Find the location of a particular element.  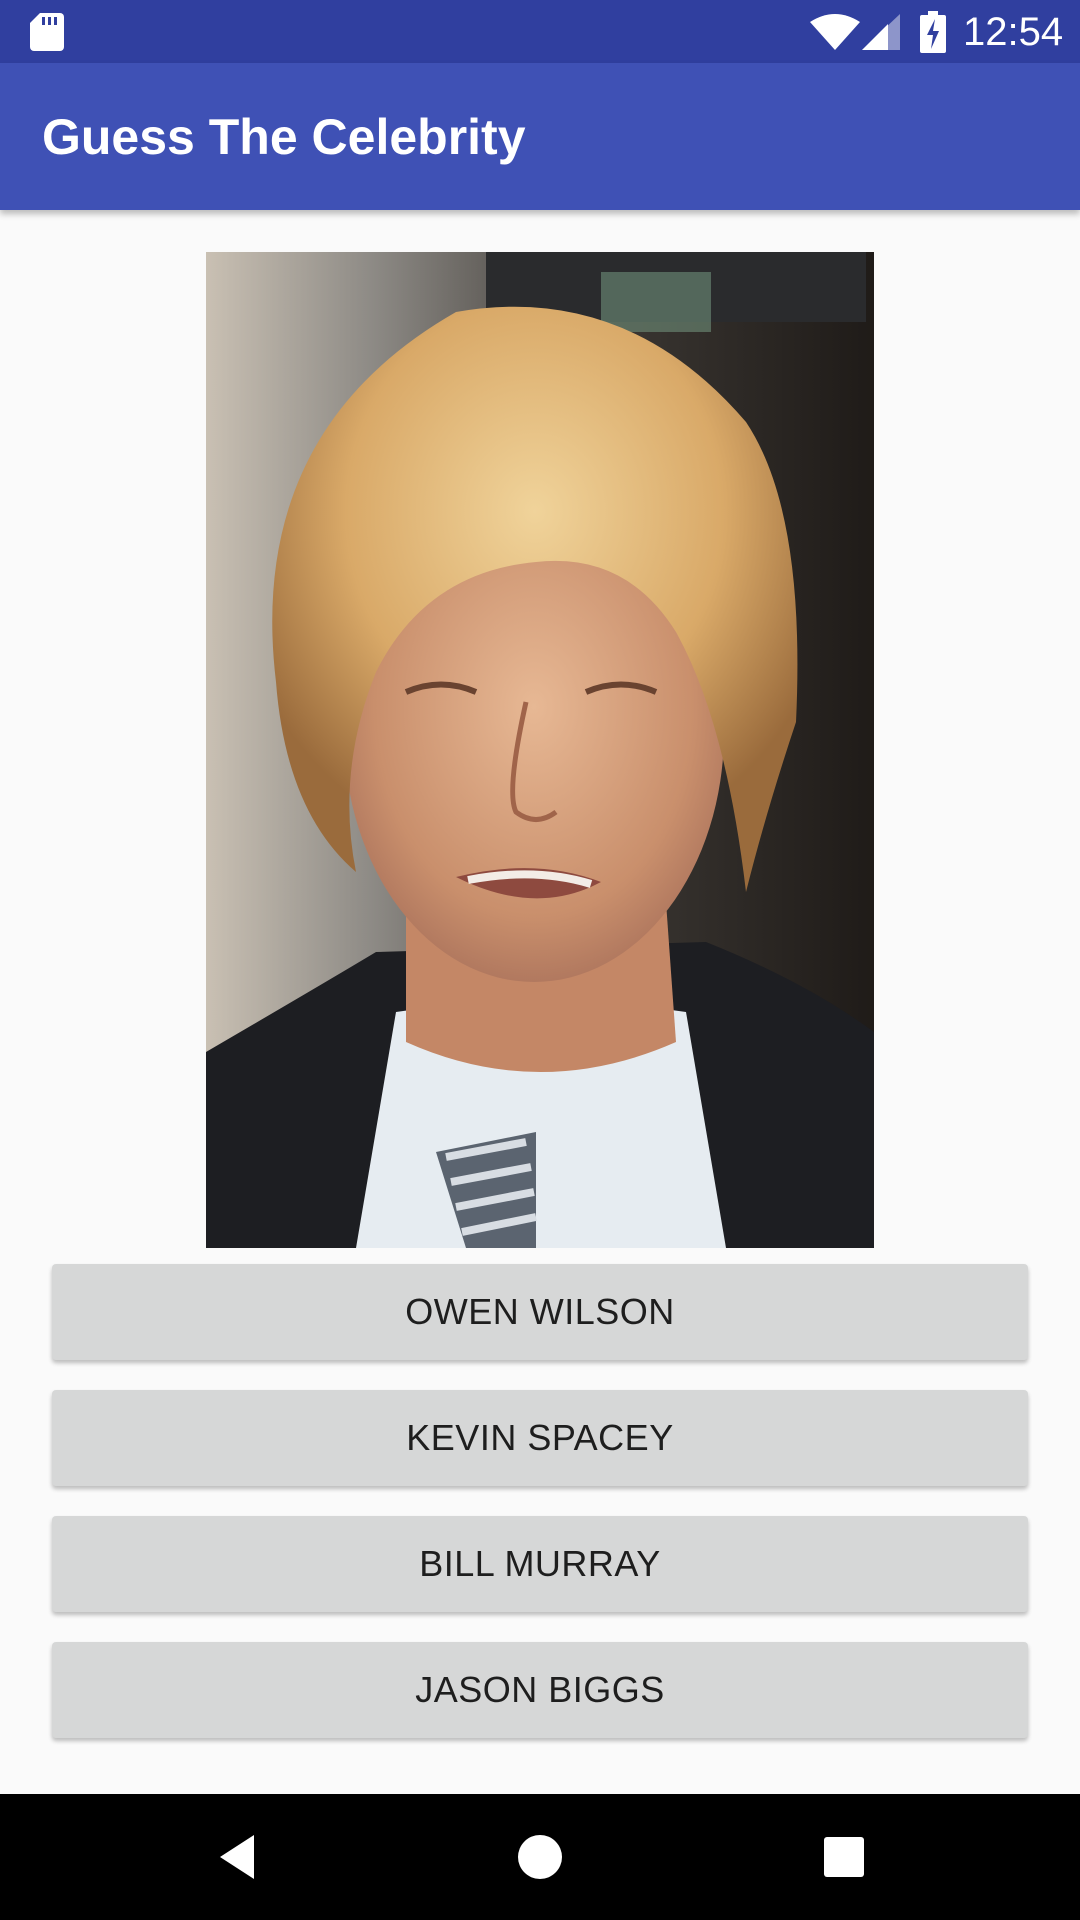

home-icon is located at coordinates (540, 1857).